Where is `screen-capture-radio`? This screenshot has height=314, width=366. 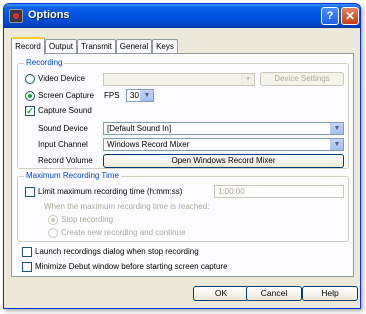
screen-capture-radio is located at coordinates (30, 96).